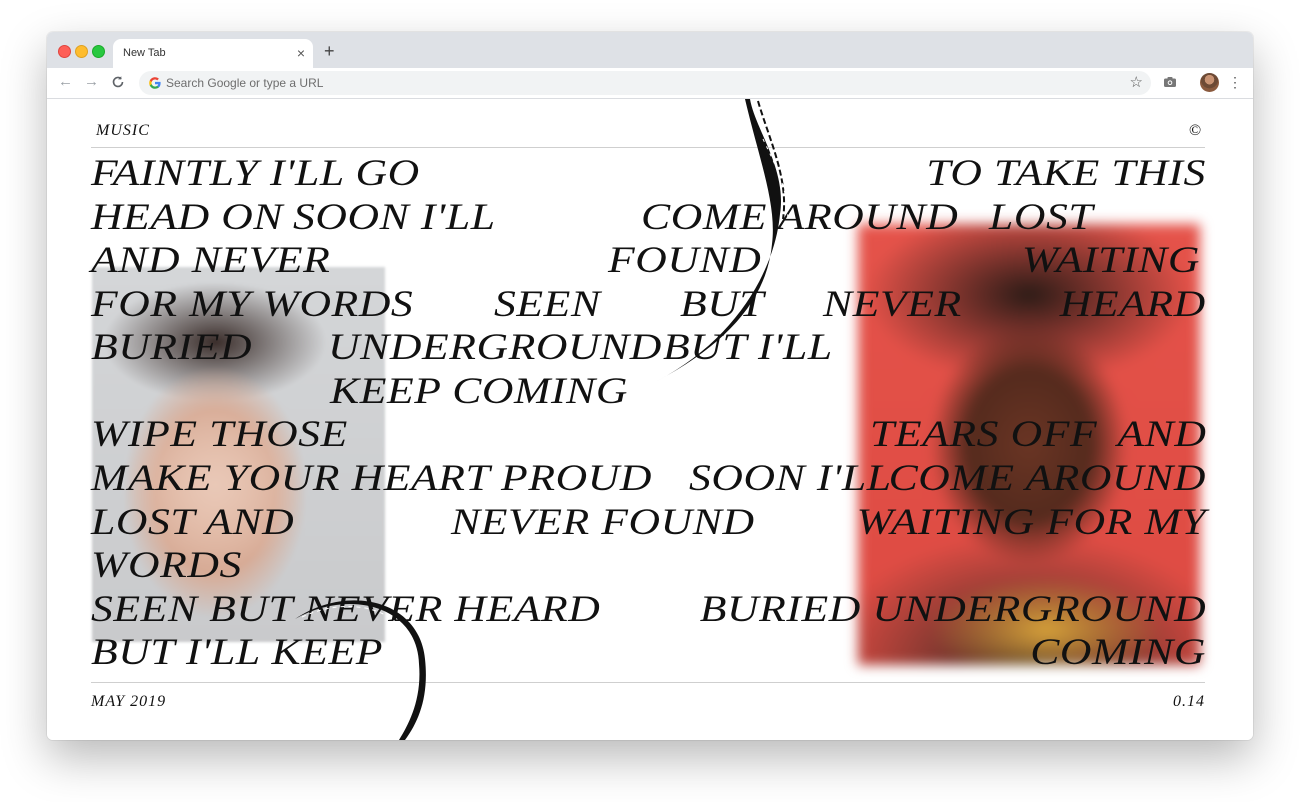  Describe the element at coordinates (547, 304) in the screenshot. I see `lyric-word: SEEN` at that location.